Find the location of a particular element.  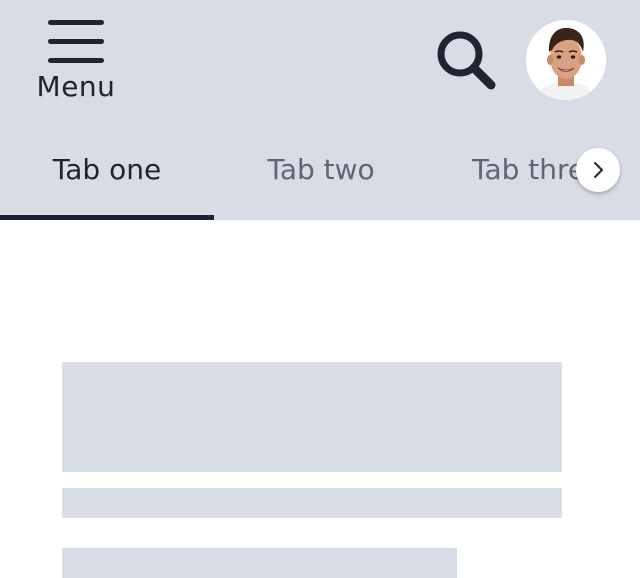

active-tab-indicator is located at coordinates (107, 217).